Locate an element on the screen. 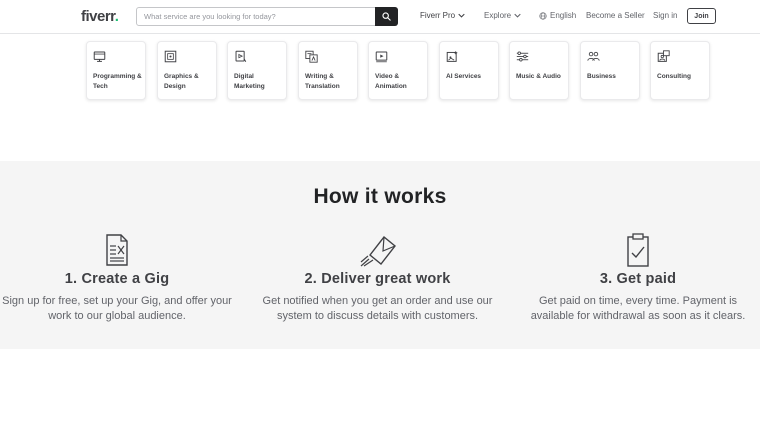 This screenshot has height=425, width=760. step-title: 1. Create a Gig is located at coordinates (117, 279).